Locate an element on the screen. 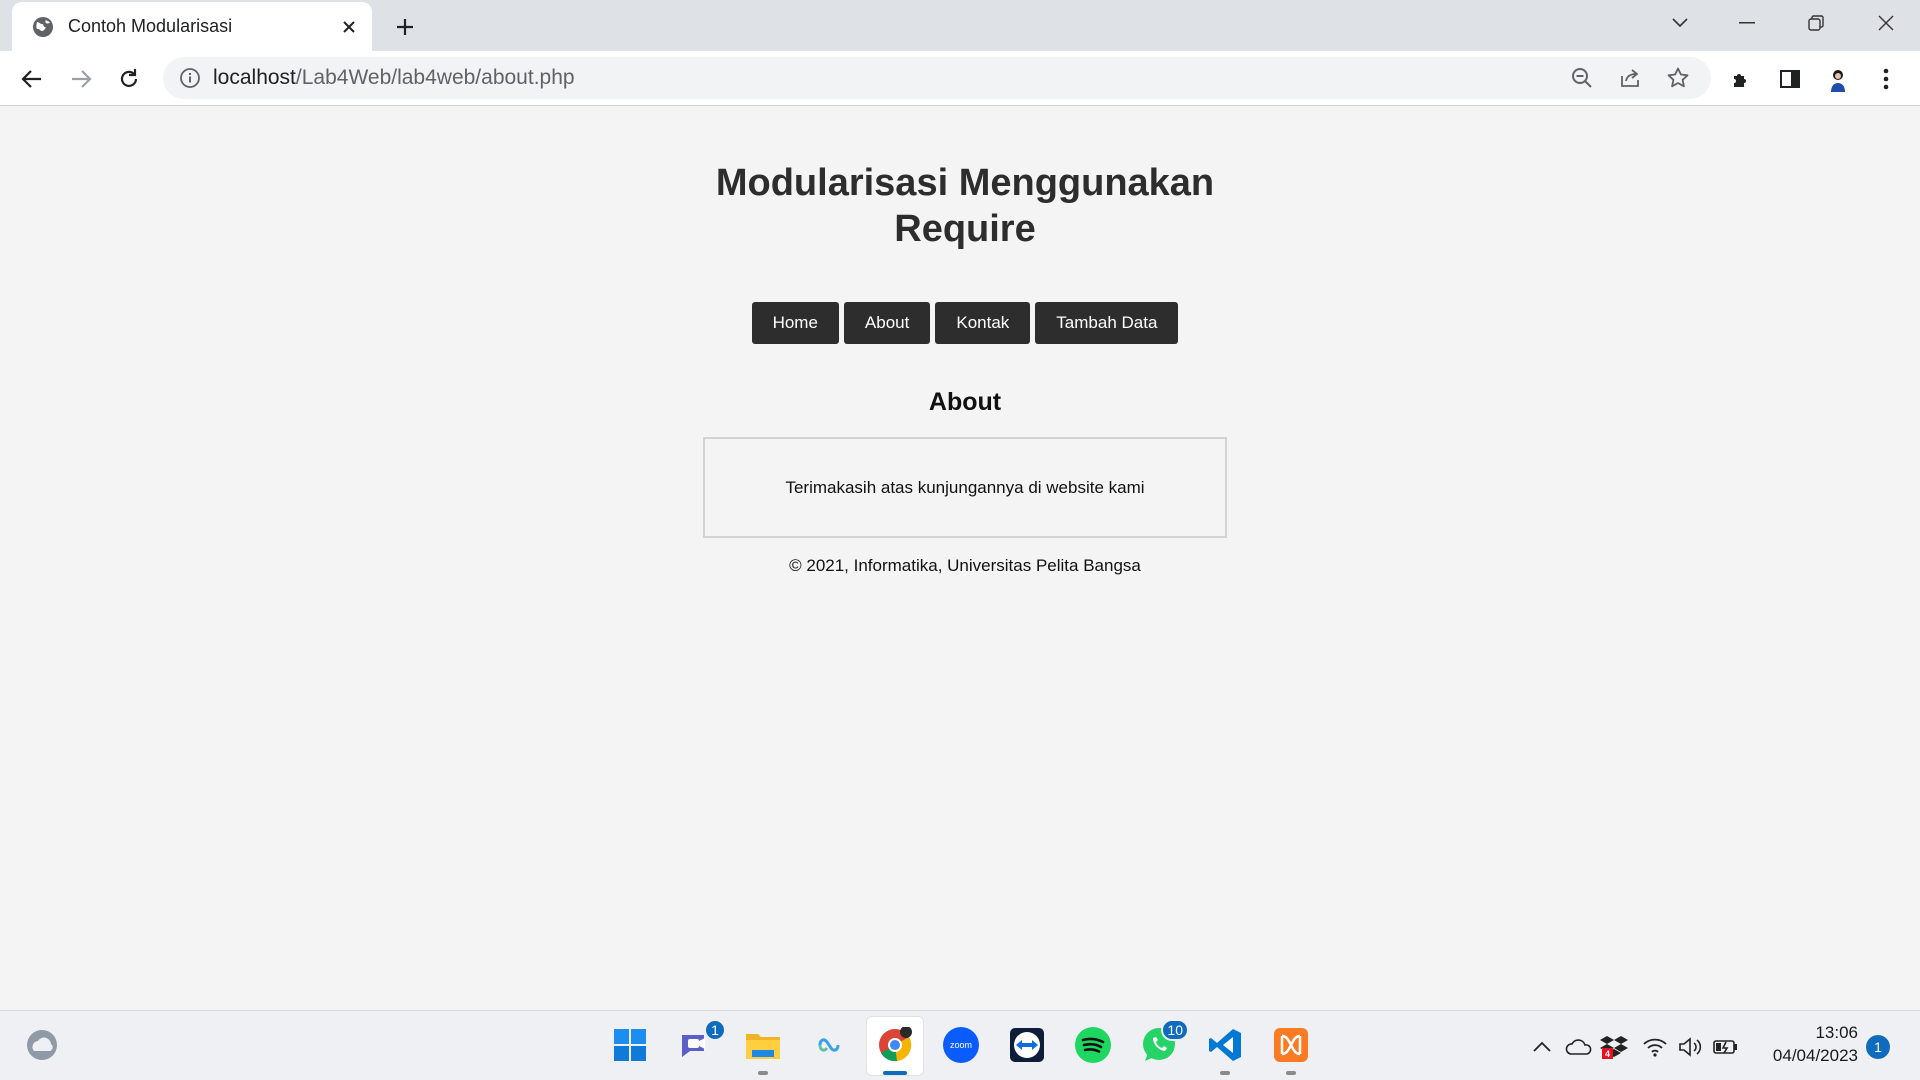 The width and height of the screenshot is (1920, 1080). copilot-icon is located at coordinates (829, 1045).